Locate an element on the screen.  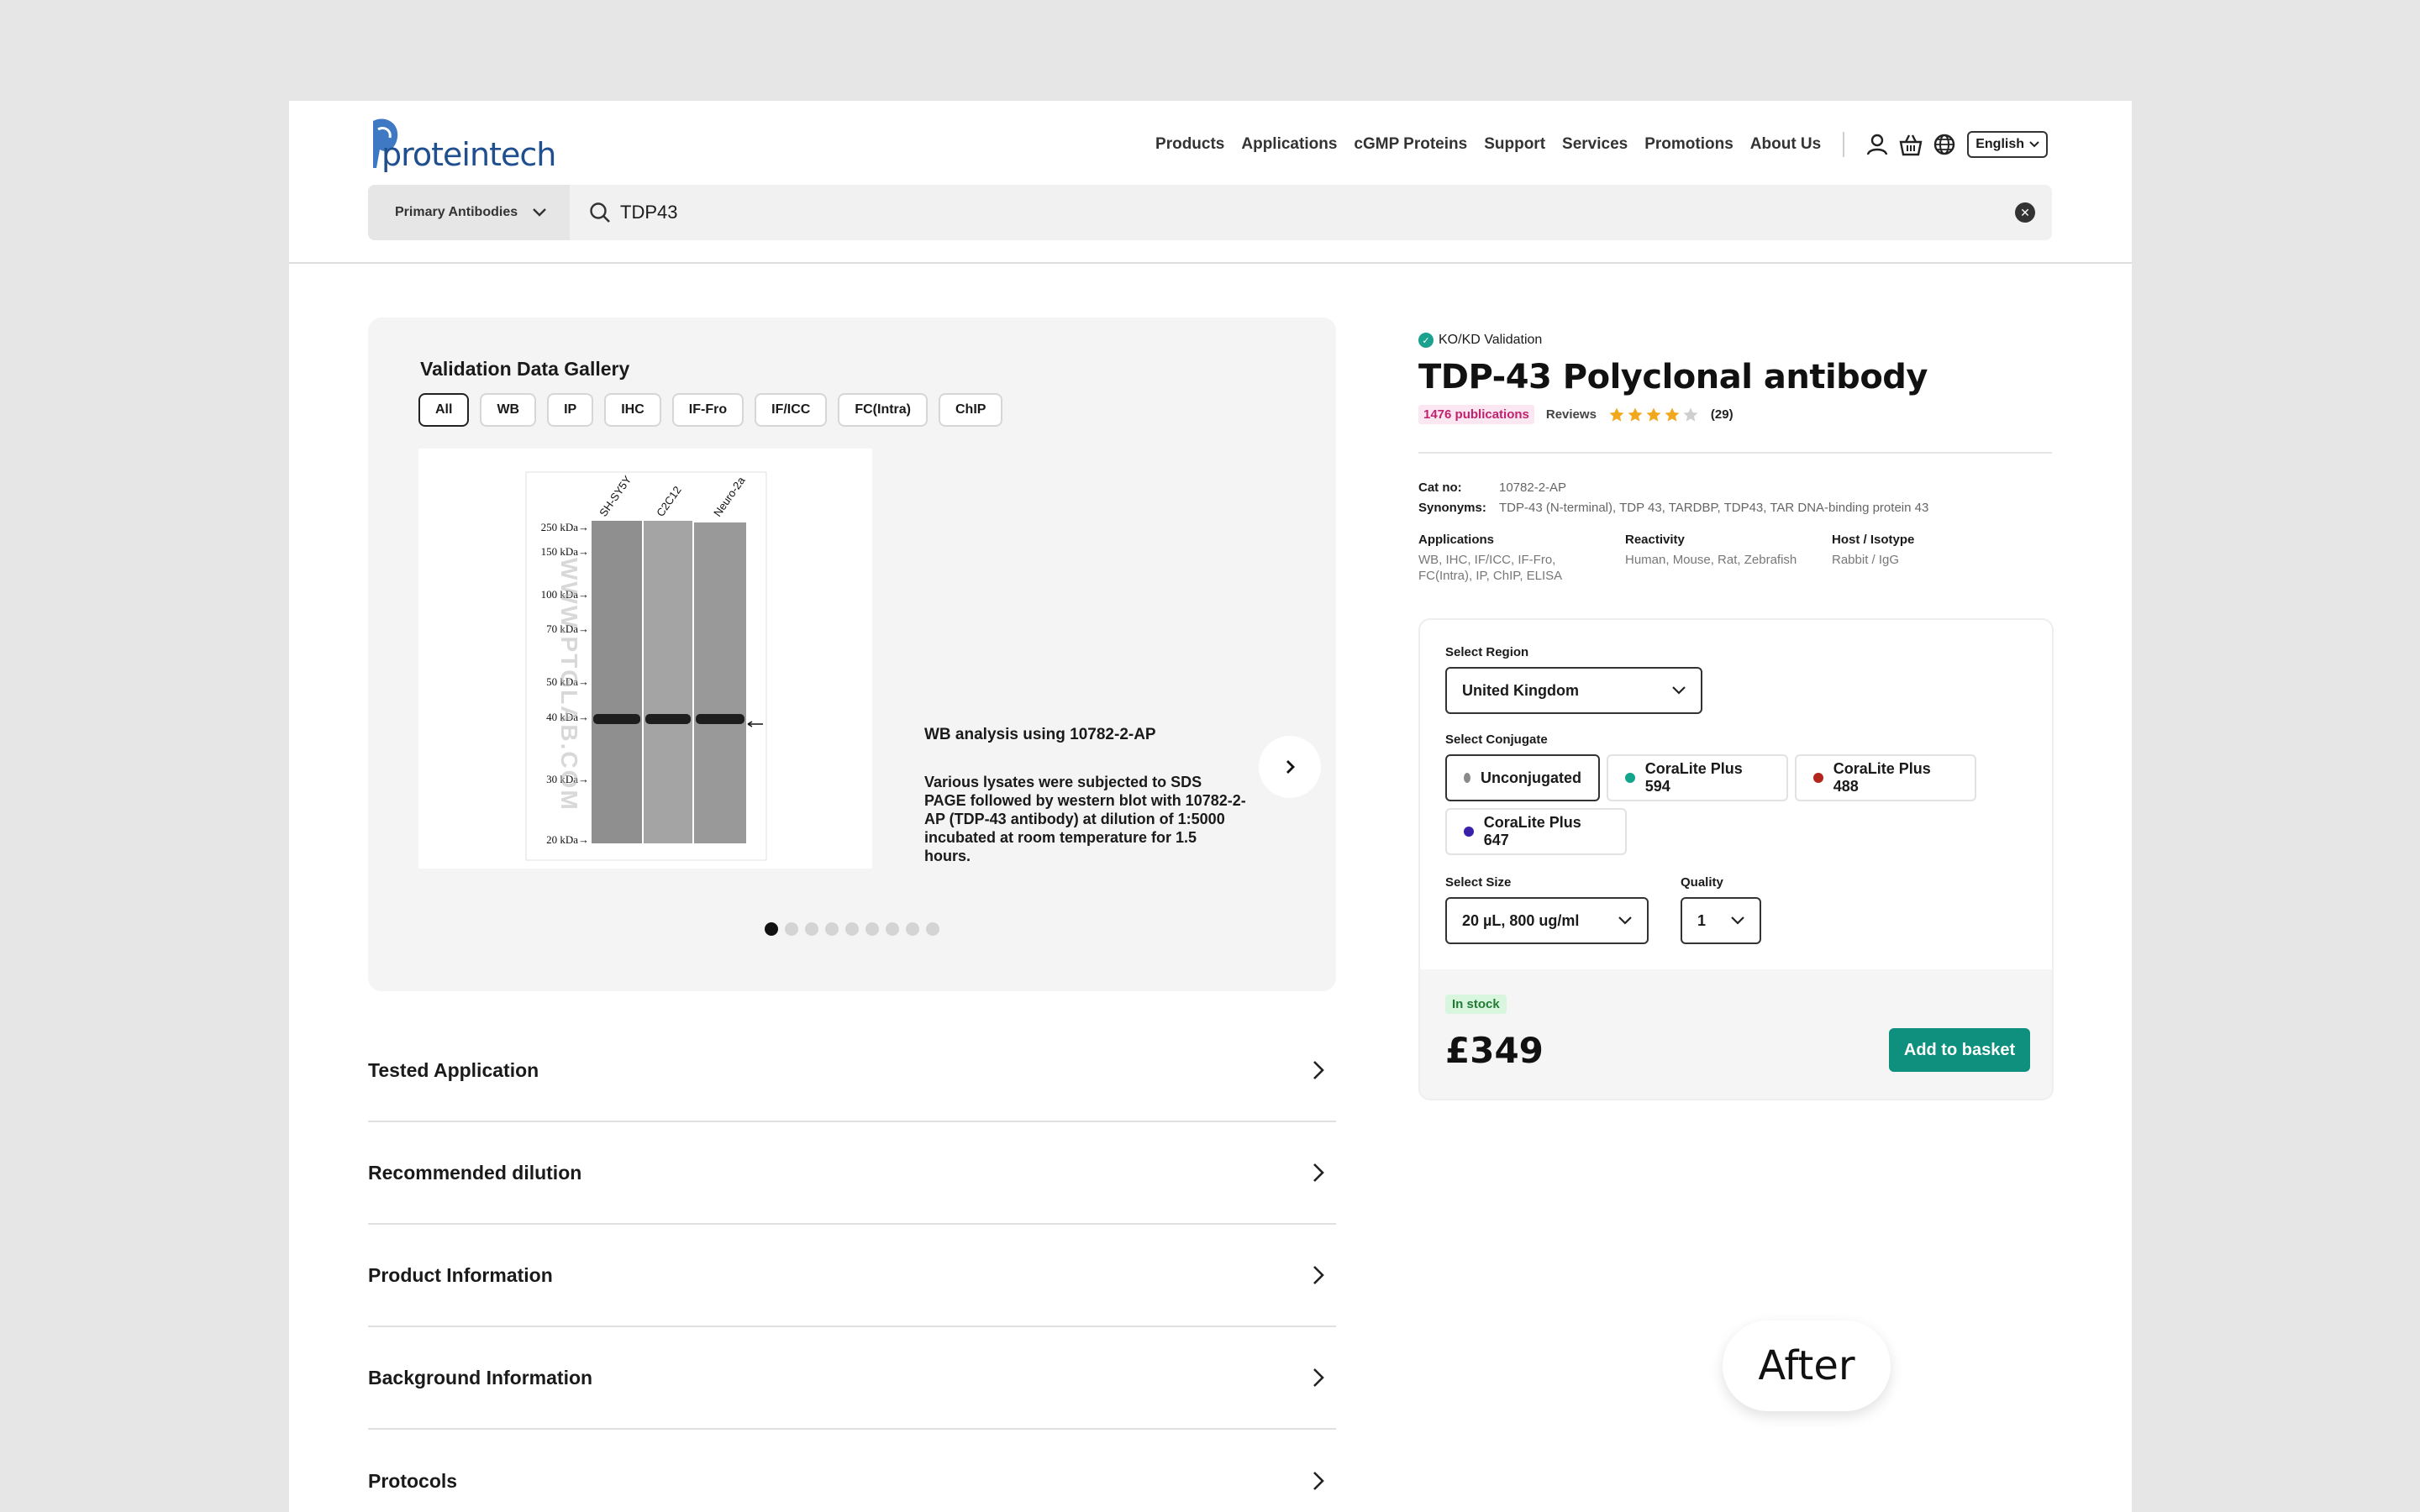
nav-services: Services is located at coordinates (1595, 144).